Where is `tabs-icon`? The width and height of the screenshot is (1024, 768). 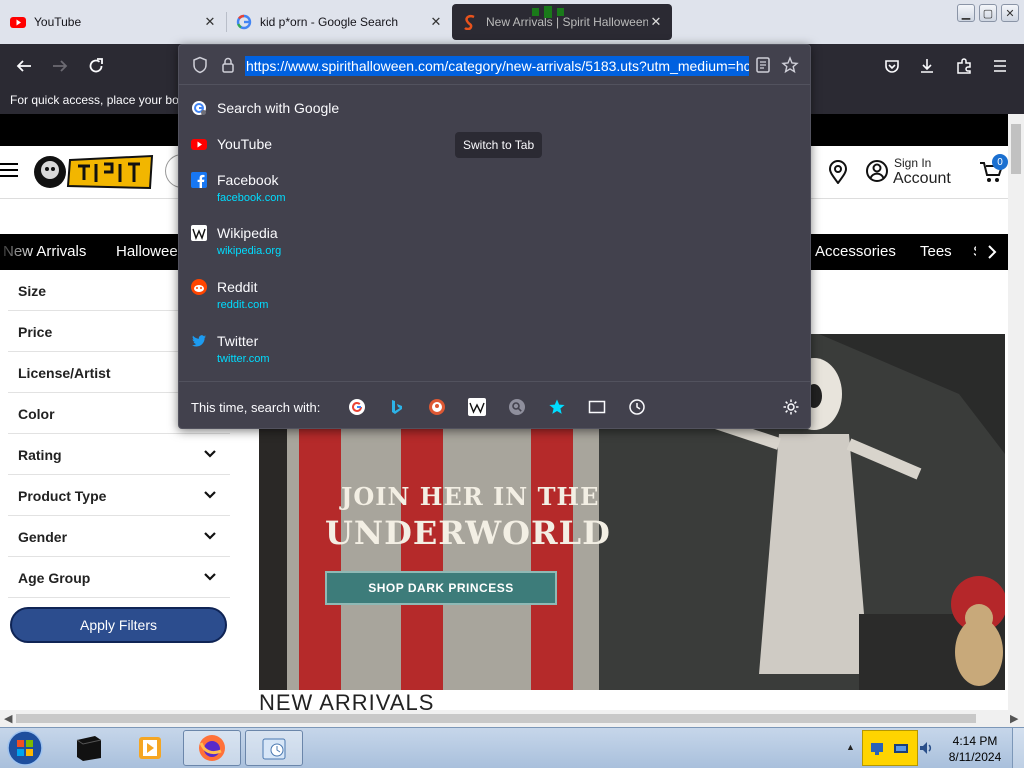
tabs-icon is located at coordinates (597, 407).